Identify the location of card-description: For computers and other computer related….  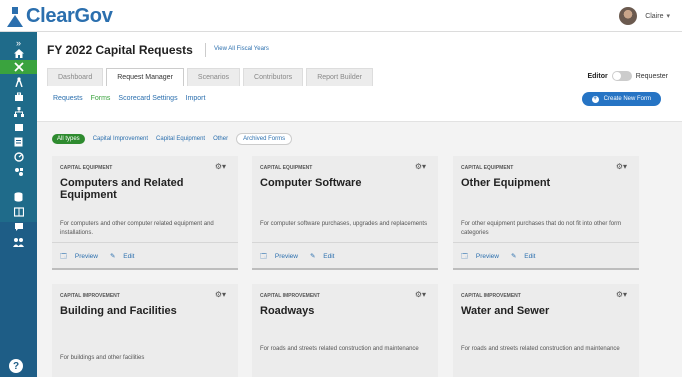
(137, 228).